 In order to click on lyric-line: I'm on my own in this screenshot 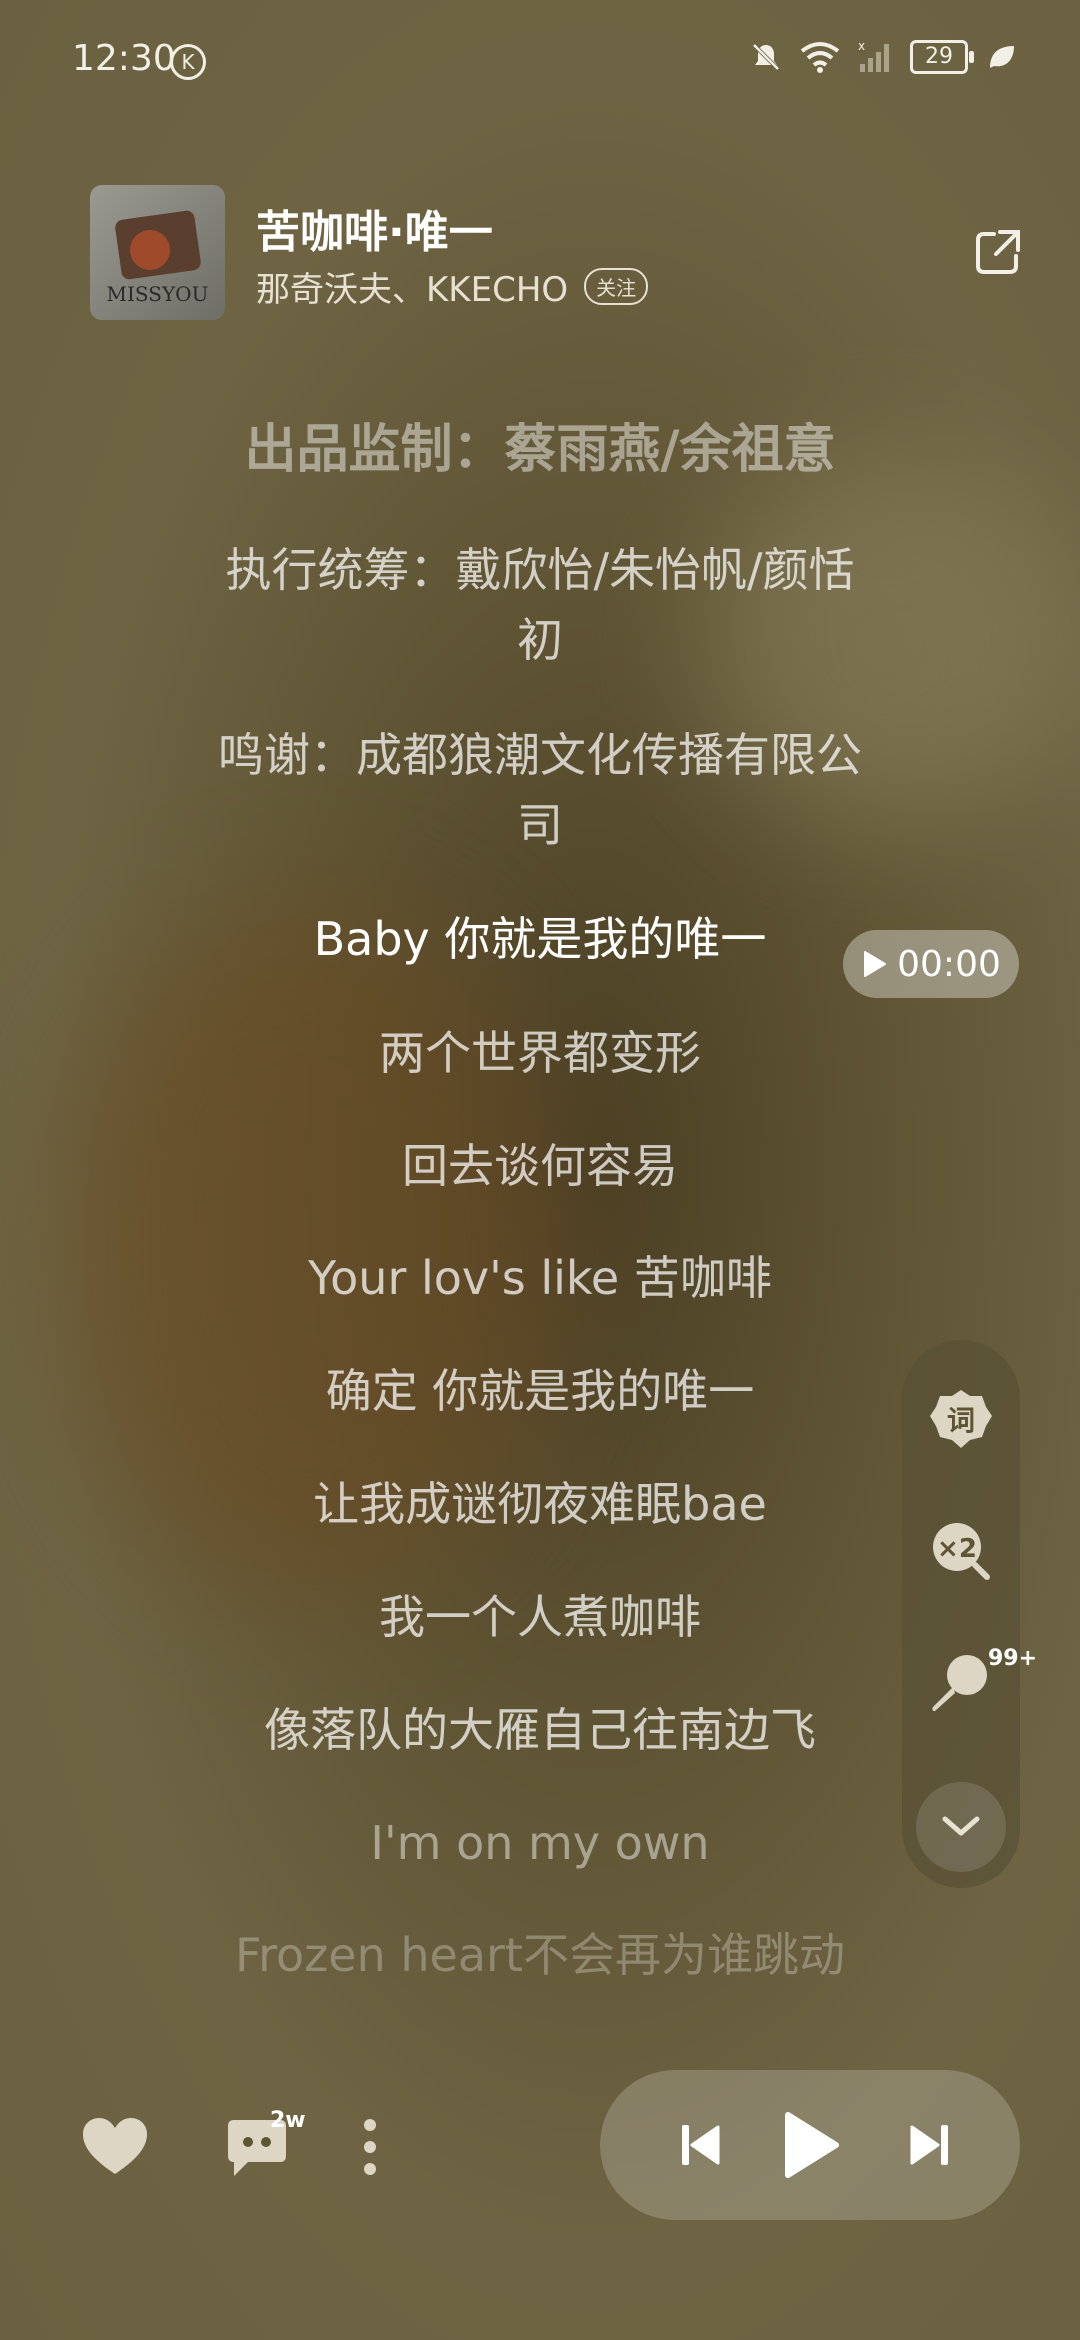, I will do `click(540, 1843)`.